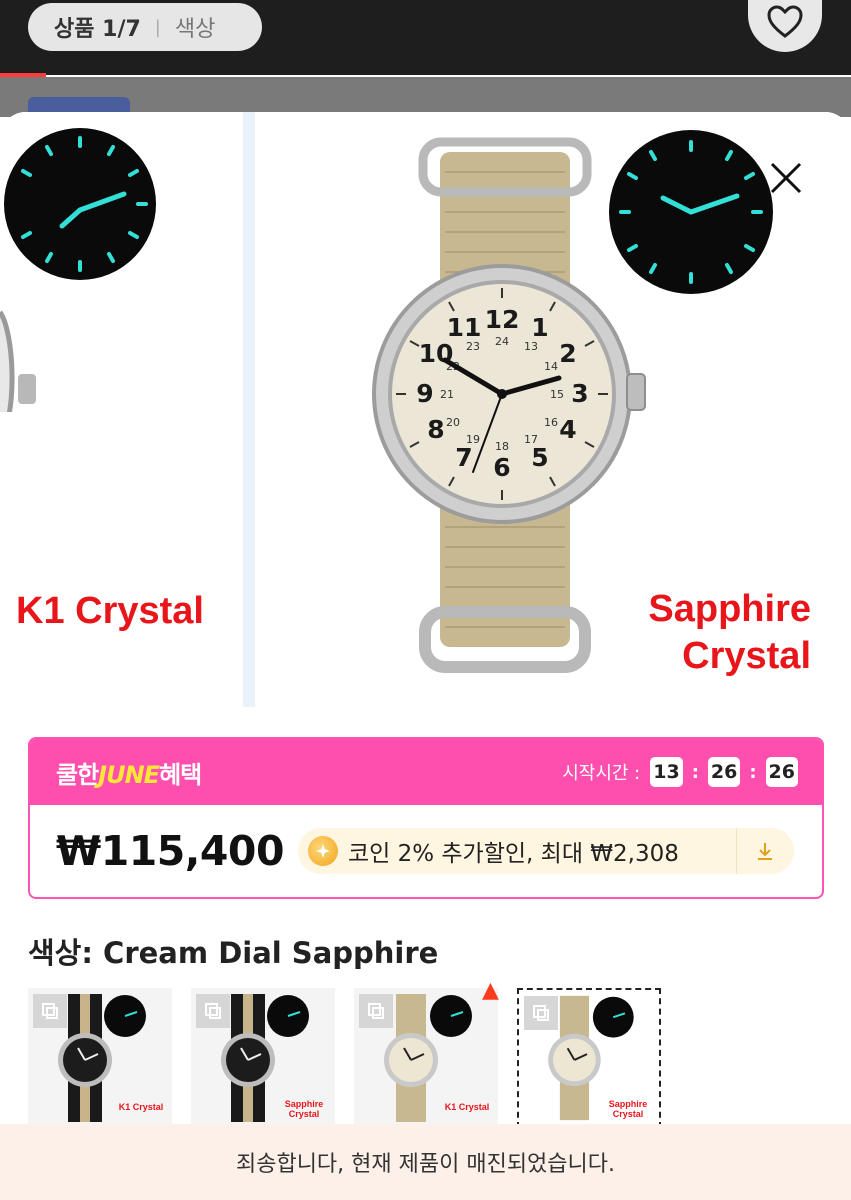 Image resolution: width=851 pixels, height=1200 pixels. I want to click on top-header: 상품 1/7 | 색상, so click(425, 37).